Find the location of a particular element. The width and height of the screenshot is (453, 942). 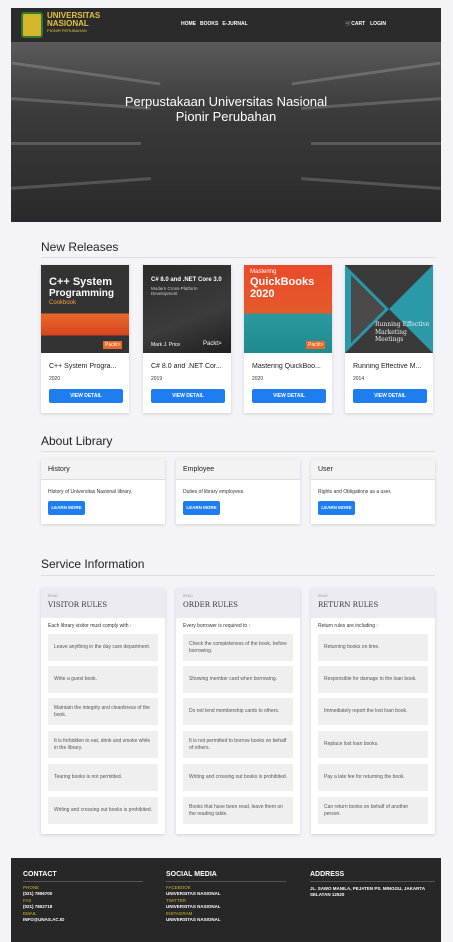

cart-label: CART is located at coordinates (358, 24).